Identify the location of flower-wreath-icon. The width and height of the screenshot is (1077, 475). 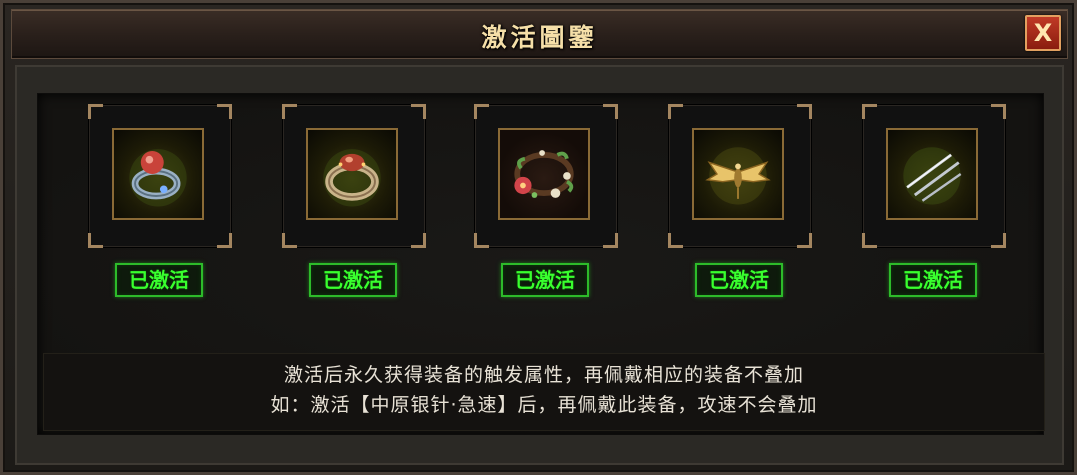
(544, 174).